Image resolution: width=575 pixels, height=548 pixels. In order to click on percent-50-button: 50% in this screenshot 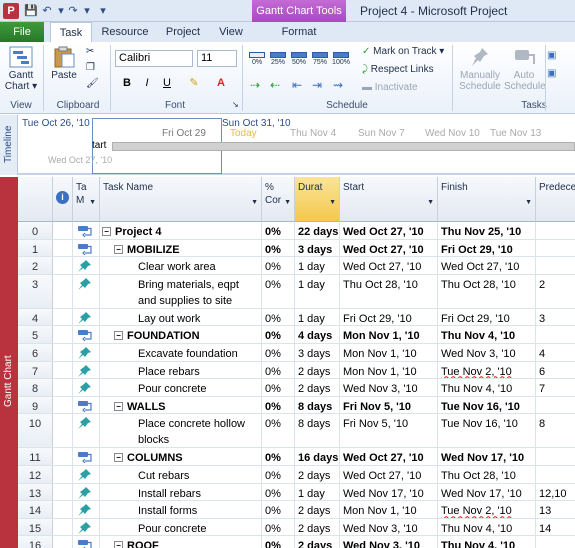, I will do `click(299, 59)`.